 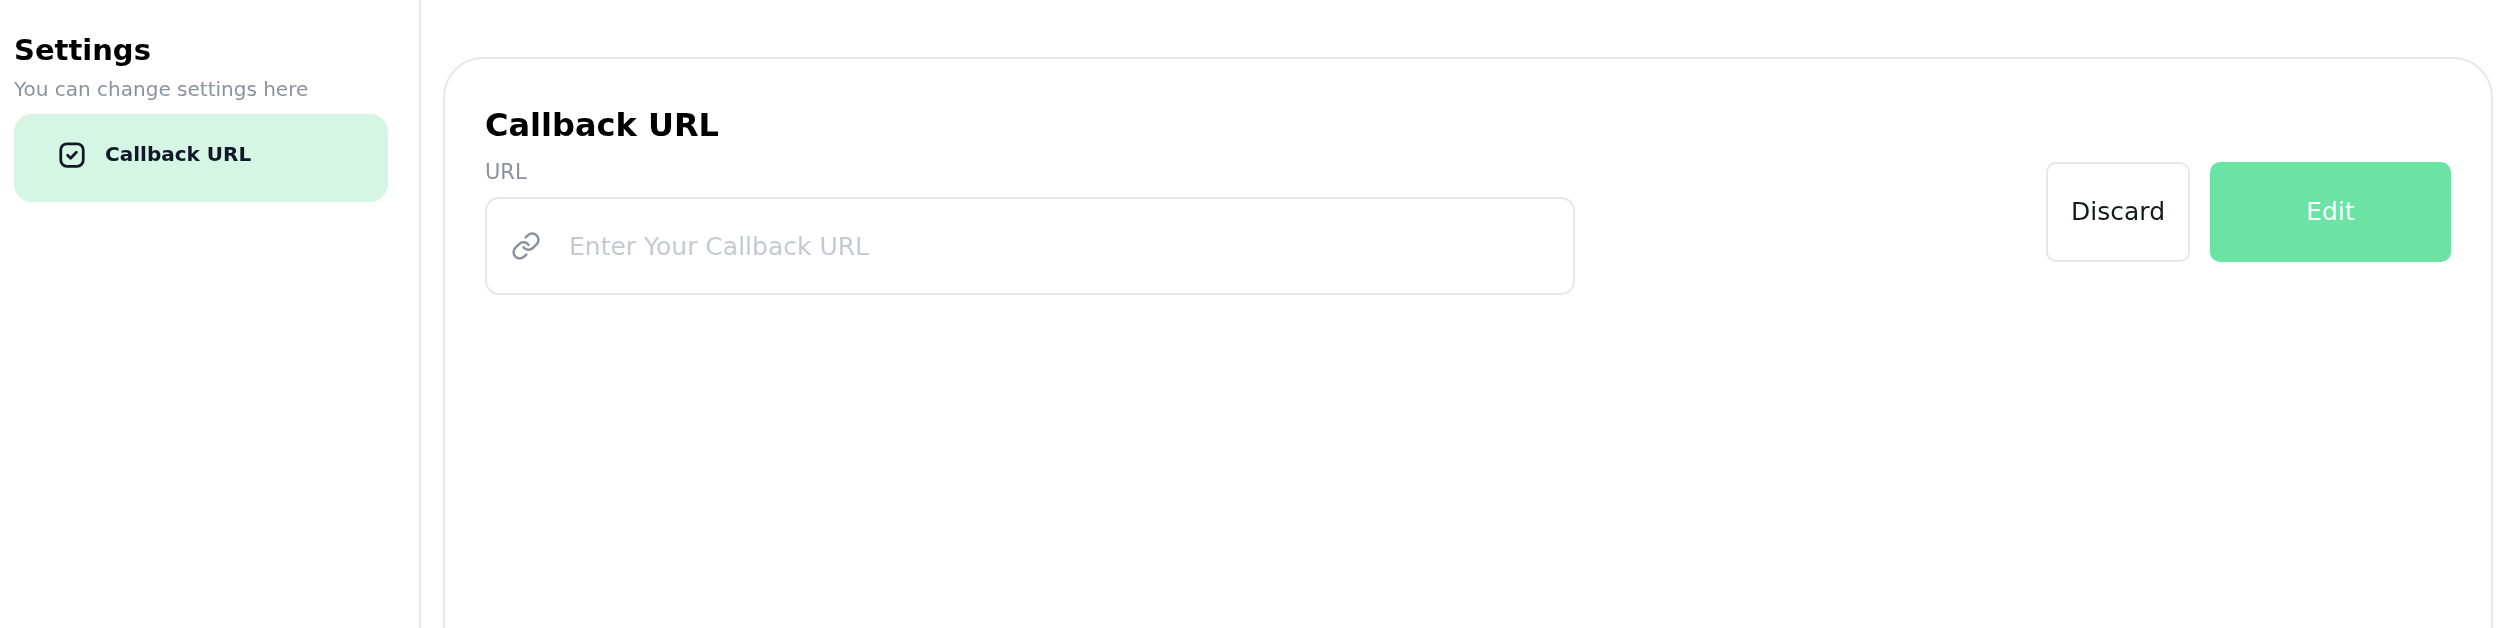 I want to click on sidebar-subtitle: You can change settings here, so click(x=162, y=89).